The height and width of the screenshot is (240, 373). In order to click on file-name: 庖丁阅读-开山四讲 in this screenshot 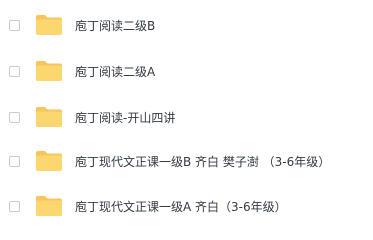, I will do `click(125, 117)`.